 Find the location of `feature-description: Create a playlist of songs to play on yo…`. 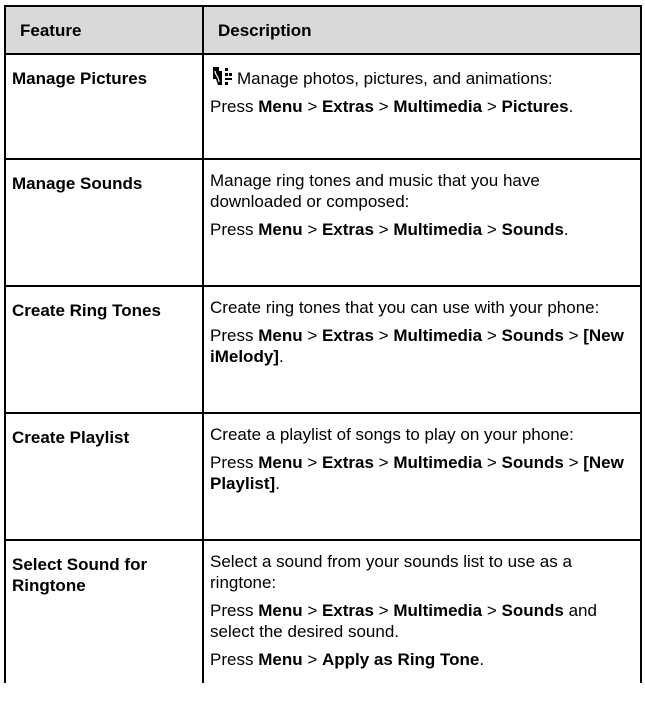

feature-description: Create a playlist of songs to play on yo… is located at coordinates (422, 476).